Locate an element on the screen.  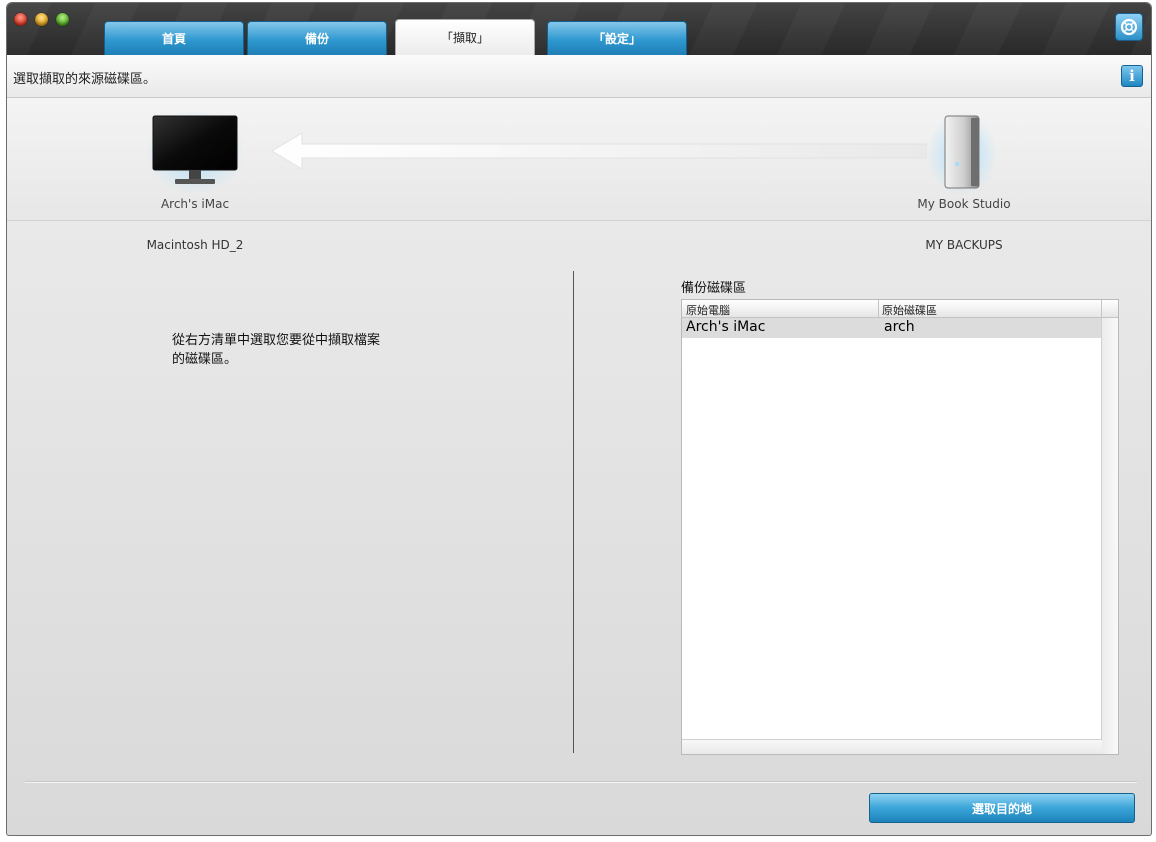
tab-backup: 備份 is located at coordinates (317, 38).